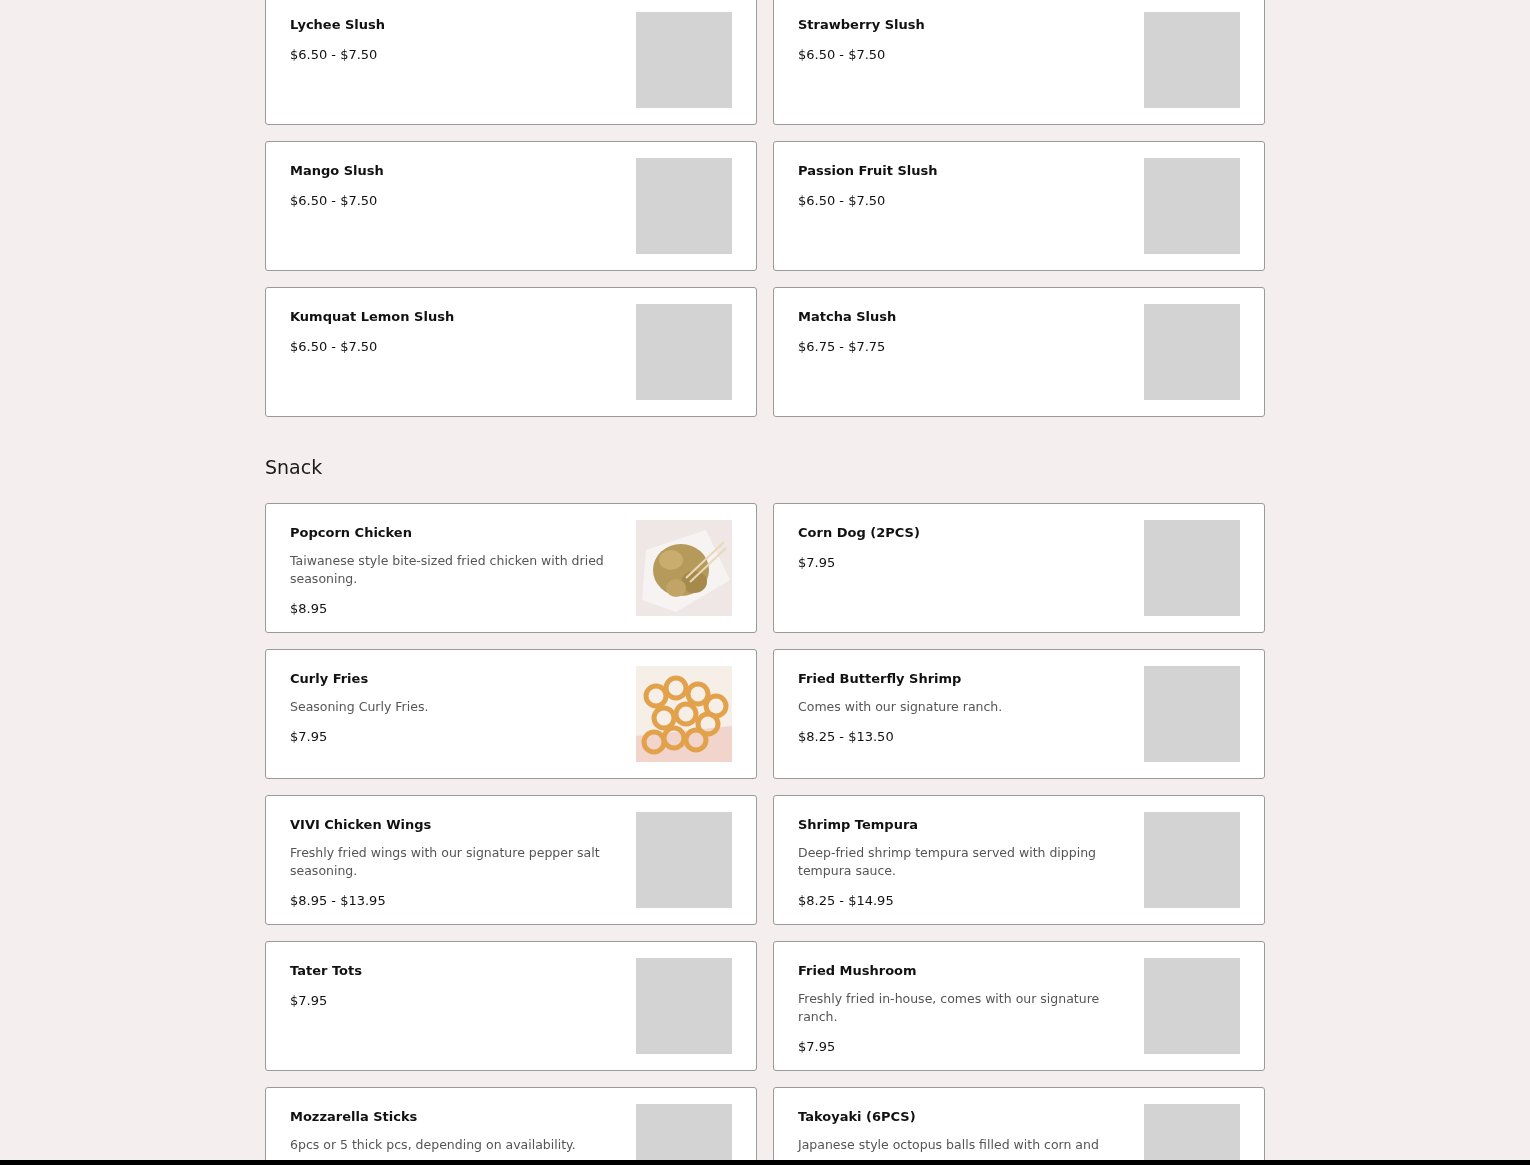 The width and height of the screenshot is (1530, 1165). I want to click on menu-item-card: Takoyaki (6PCS) Japanese style octopus balls filled with corn and, so click(1019, 1123).